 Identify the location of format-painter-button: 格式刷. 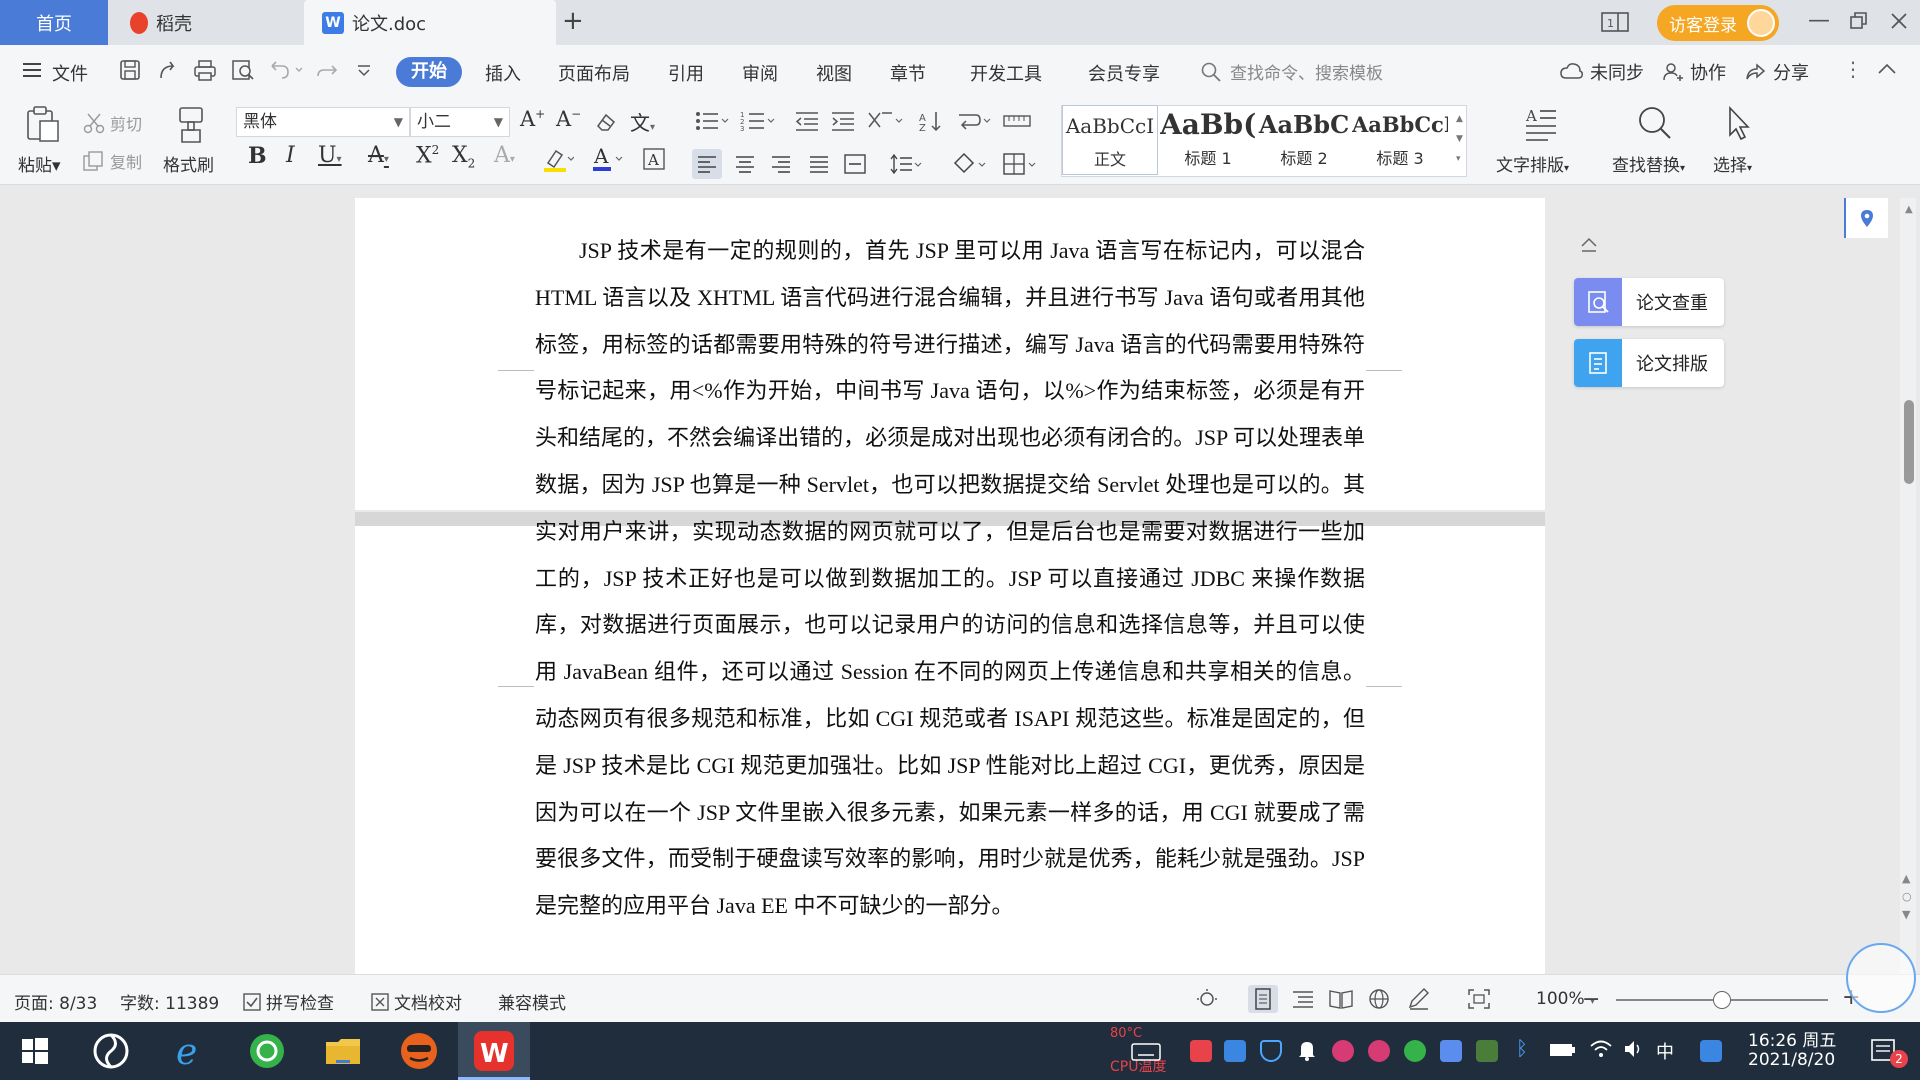
(188, 163).